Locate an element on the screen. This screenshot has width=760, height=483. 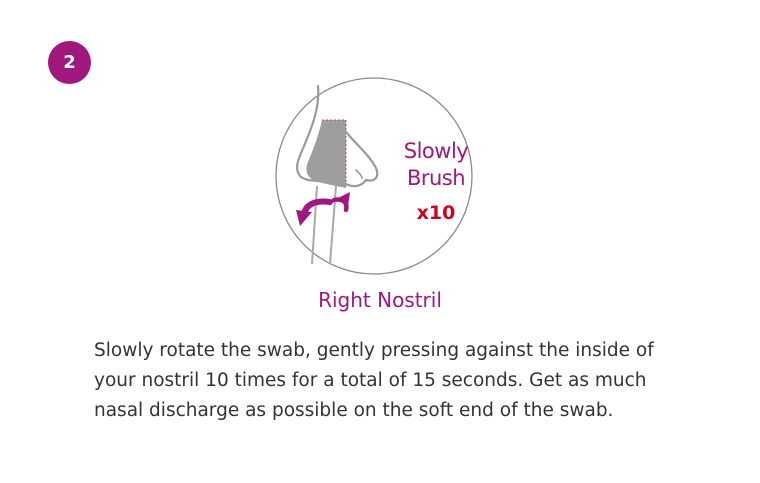
brush-count: x10 is located at coordinates (436, 213).